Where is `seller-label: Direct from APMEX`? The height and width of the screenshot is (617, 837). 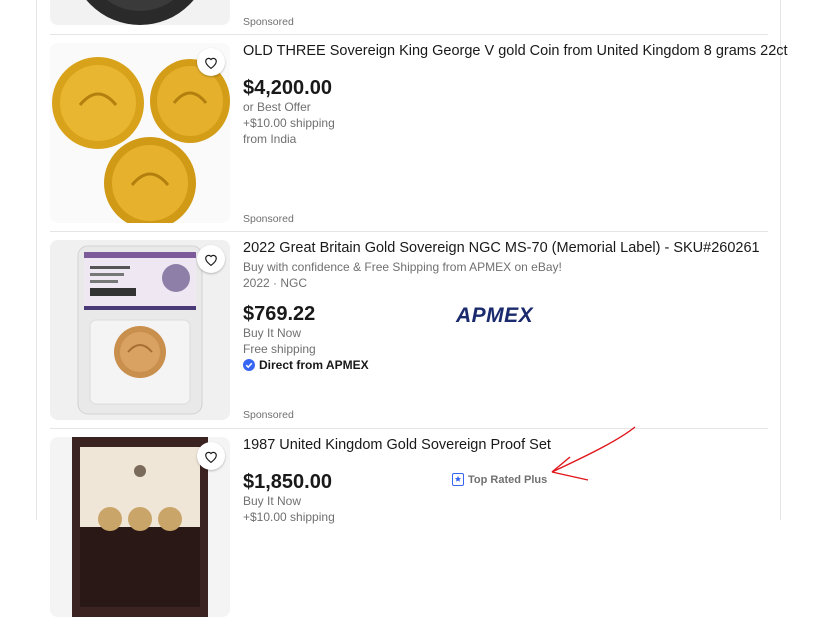 seller-label: Direct from APMEX is located at coordinates (306, 365).